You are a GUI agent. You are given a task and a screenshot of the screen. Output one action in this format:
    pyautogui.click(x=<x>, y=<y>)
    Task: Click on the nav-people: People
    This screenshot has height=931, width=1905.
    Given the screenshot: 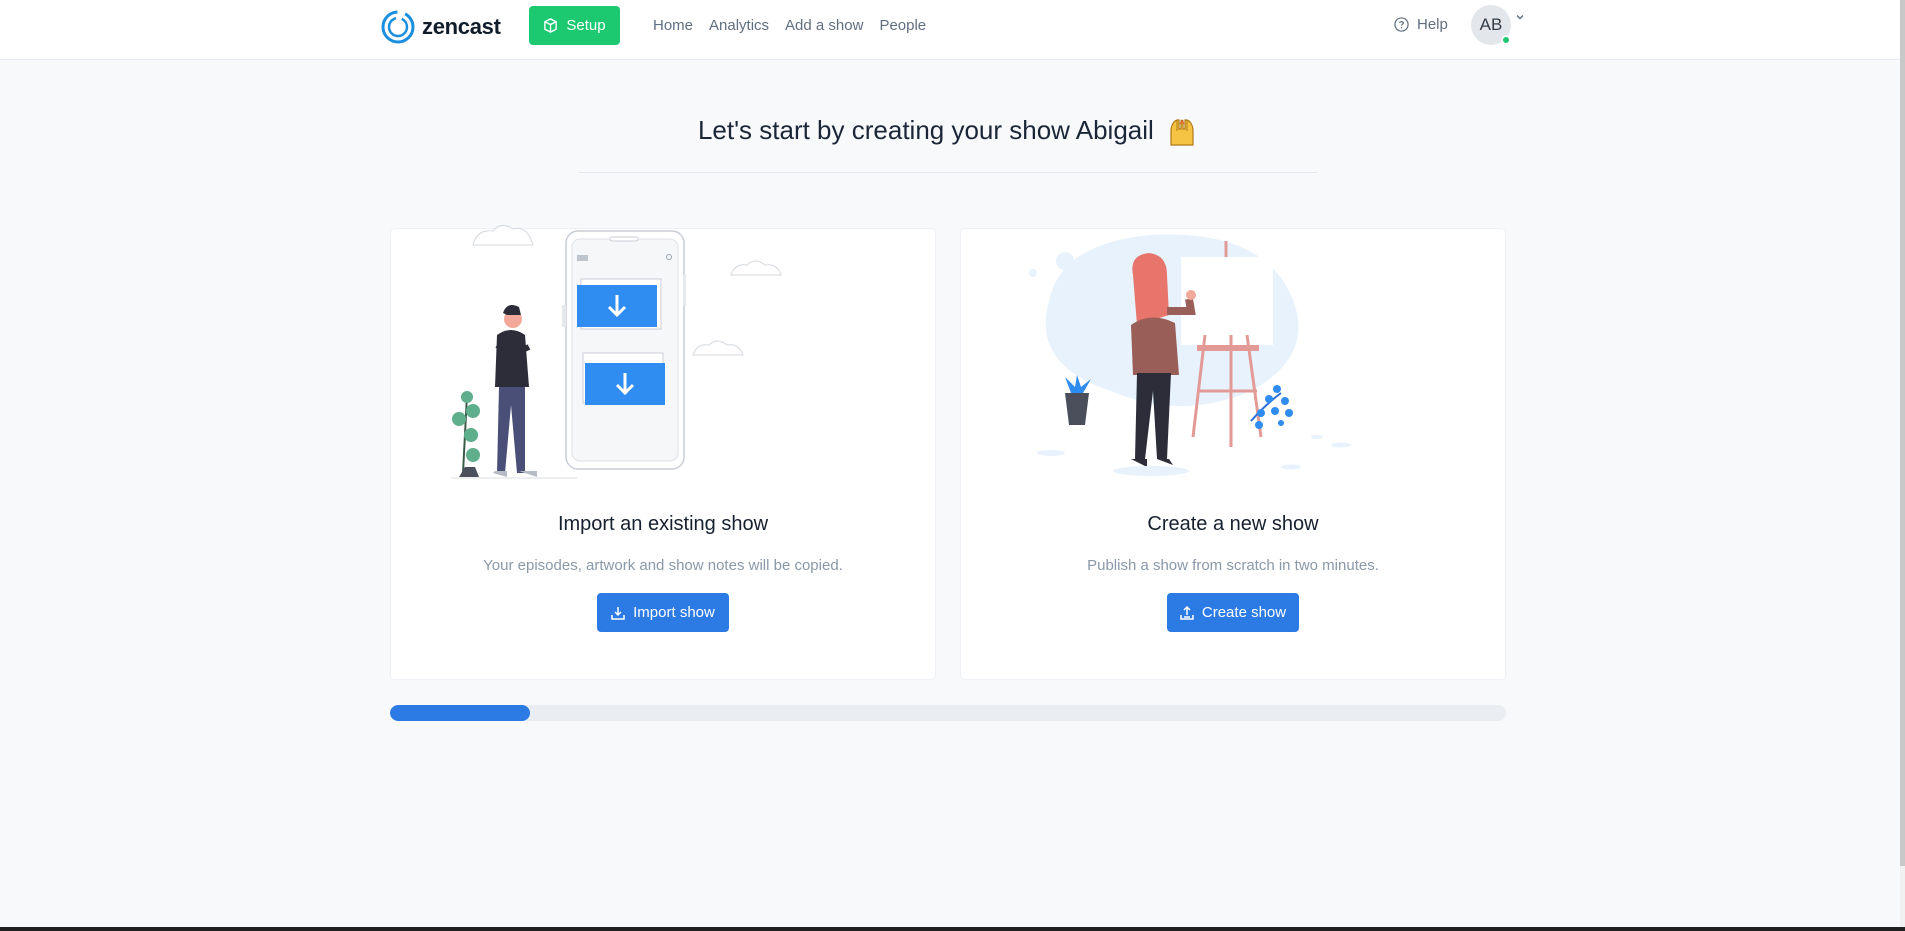 What is the action you would take?
    pyautogui.click(x=902, y=25)
    